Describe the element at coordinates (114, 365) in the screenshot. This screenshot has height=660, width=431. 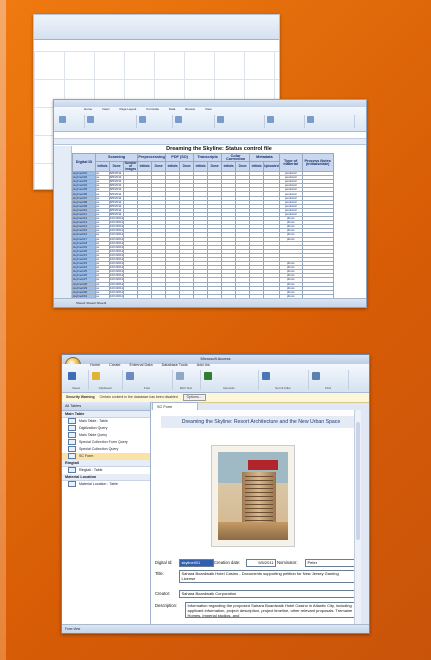
I see `access-tab-create: Create` at that location.